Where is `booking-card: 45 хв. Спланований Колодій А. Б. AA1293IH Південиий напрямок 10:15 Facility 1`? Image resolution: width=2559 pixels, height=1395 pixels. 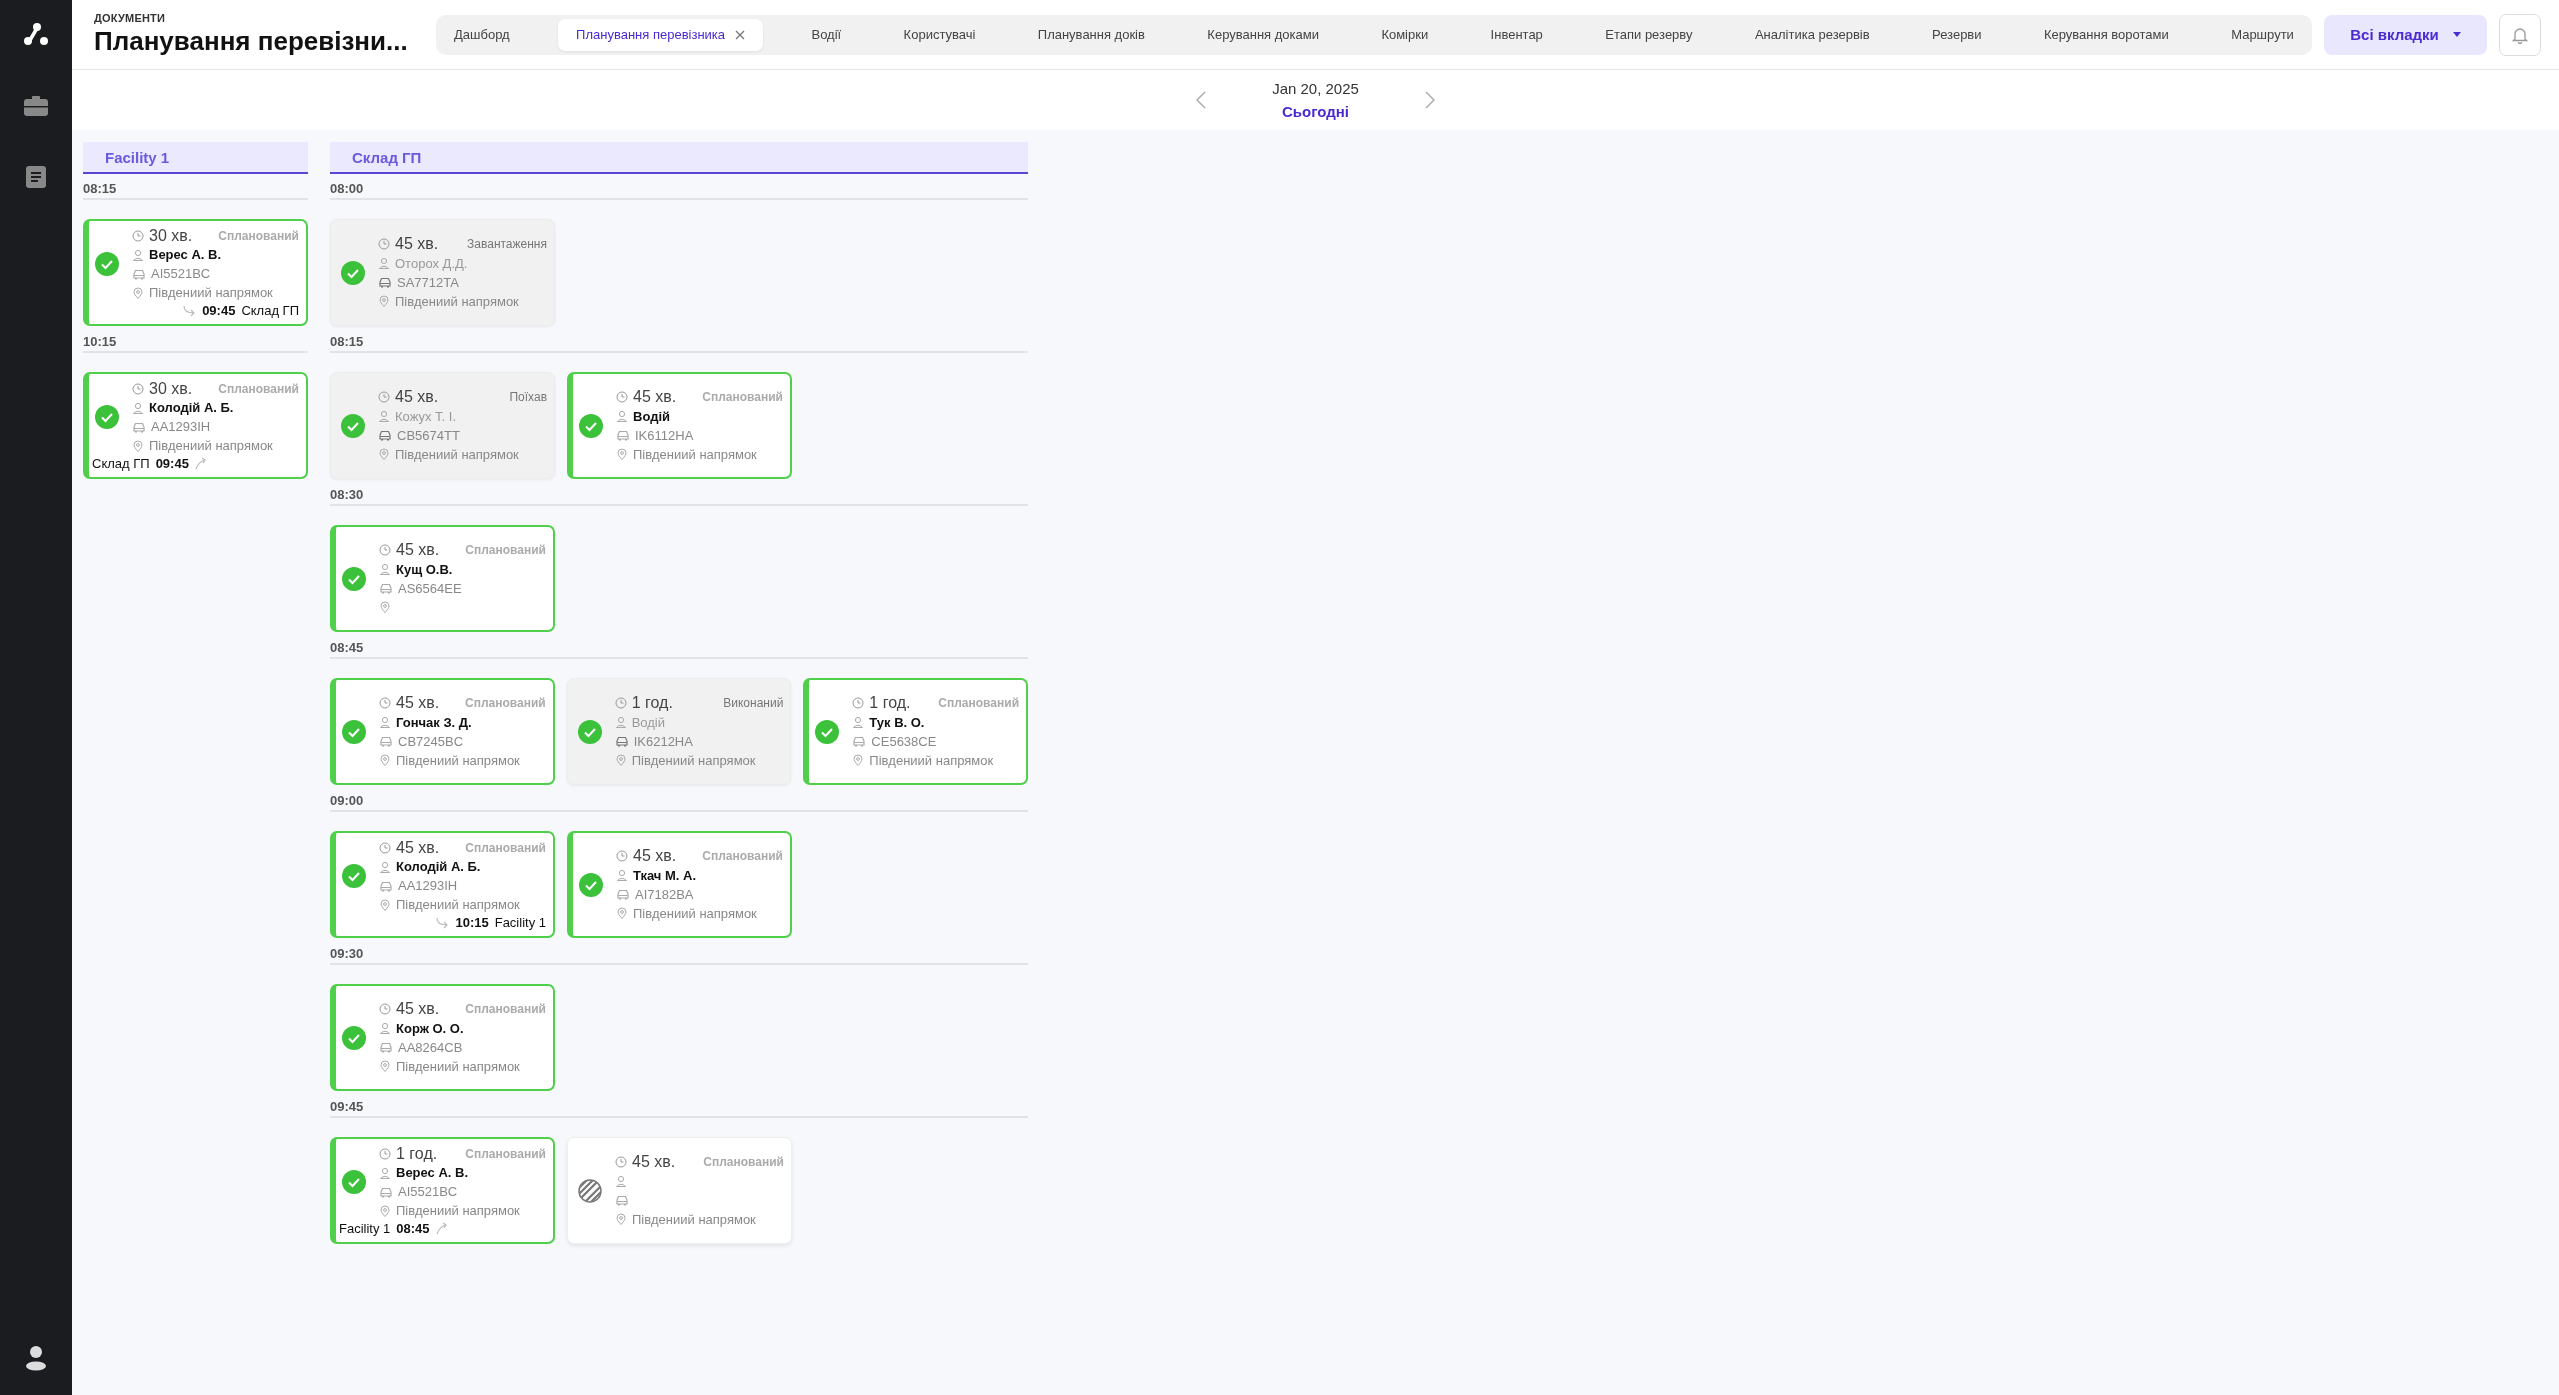 booking-card: 45 хв. Спланований Колодій А. Б. AA1293IH Південиий напрямок 10:15 Facility 1 is located at coordinates (442, 884).